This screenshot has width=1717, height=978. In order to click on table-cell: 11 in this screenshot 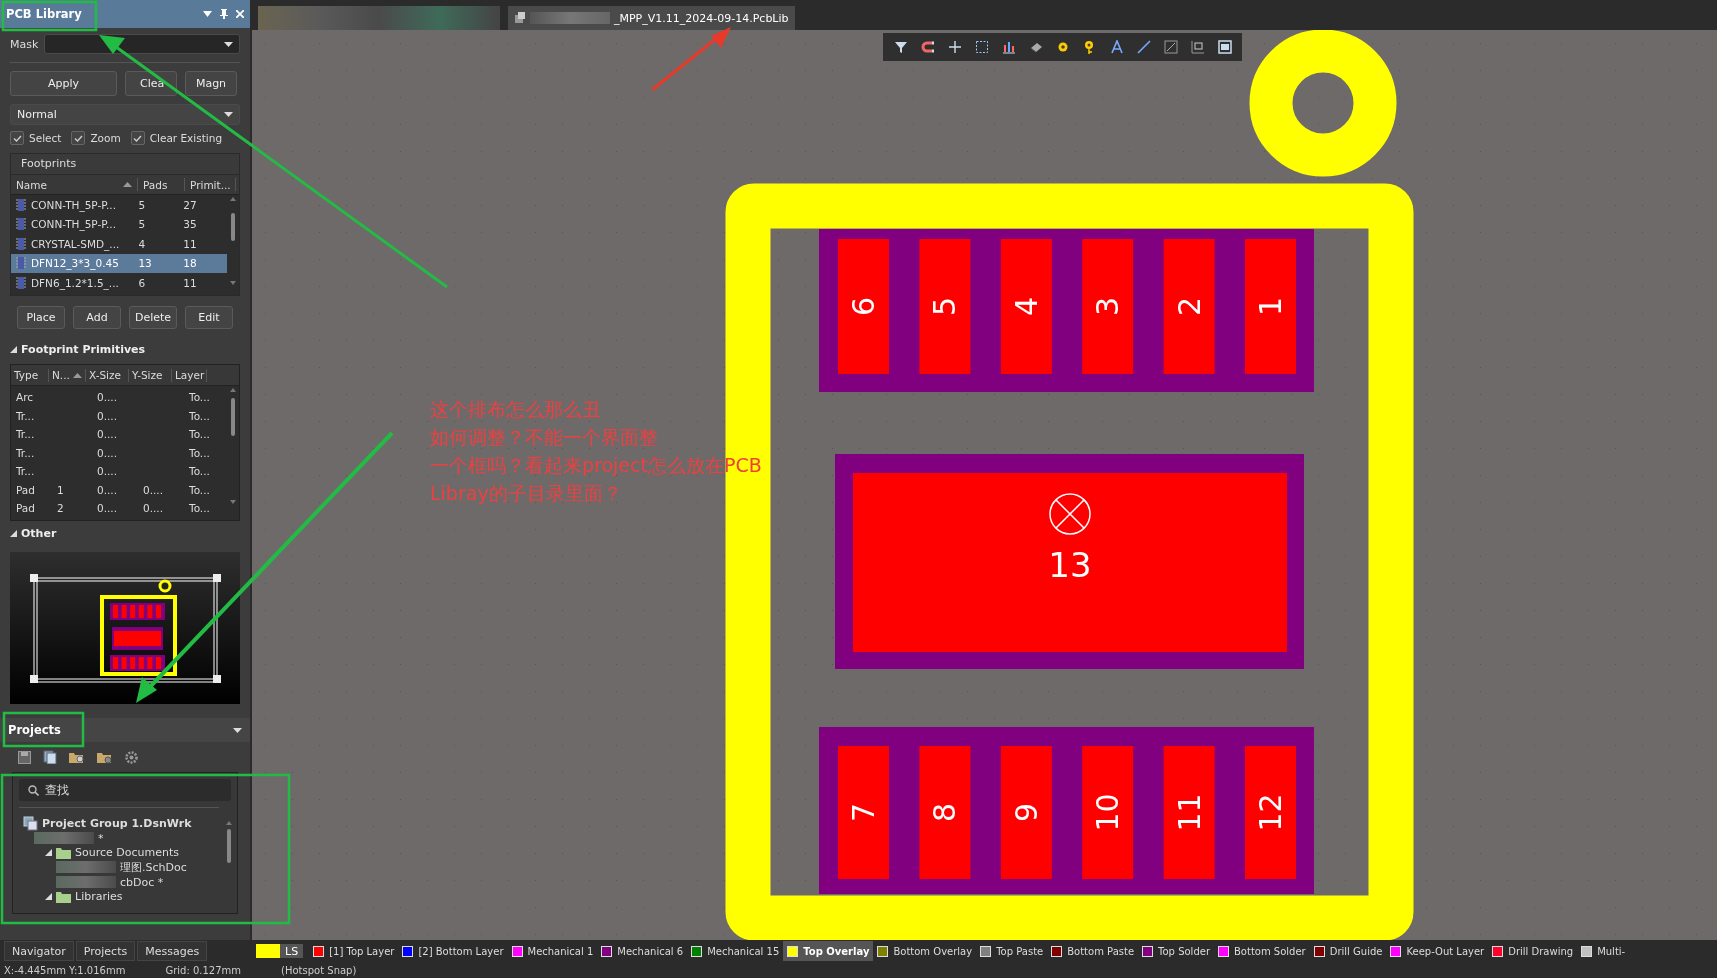, I will do `click(190, 282)`.